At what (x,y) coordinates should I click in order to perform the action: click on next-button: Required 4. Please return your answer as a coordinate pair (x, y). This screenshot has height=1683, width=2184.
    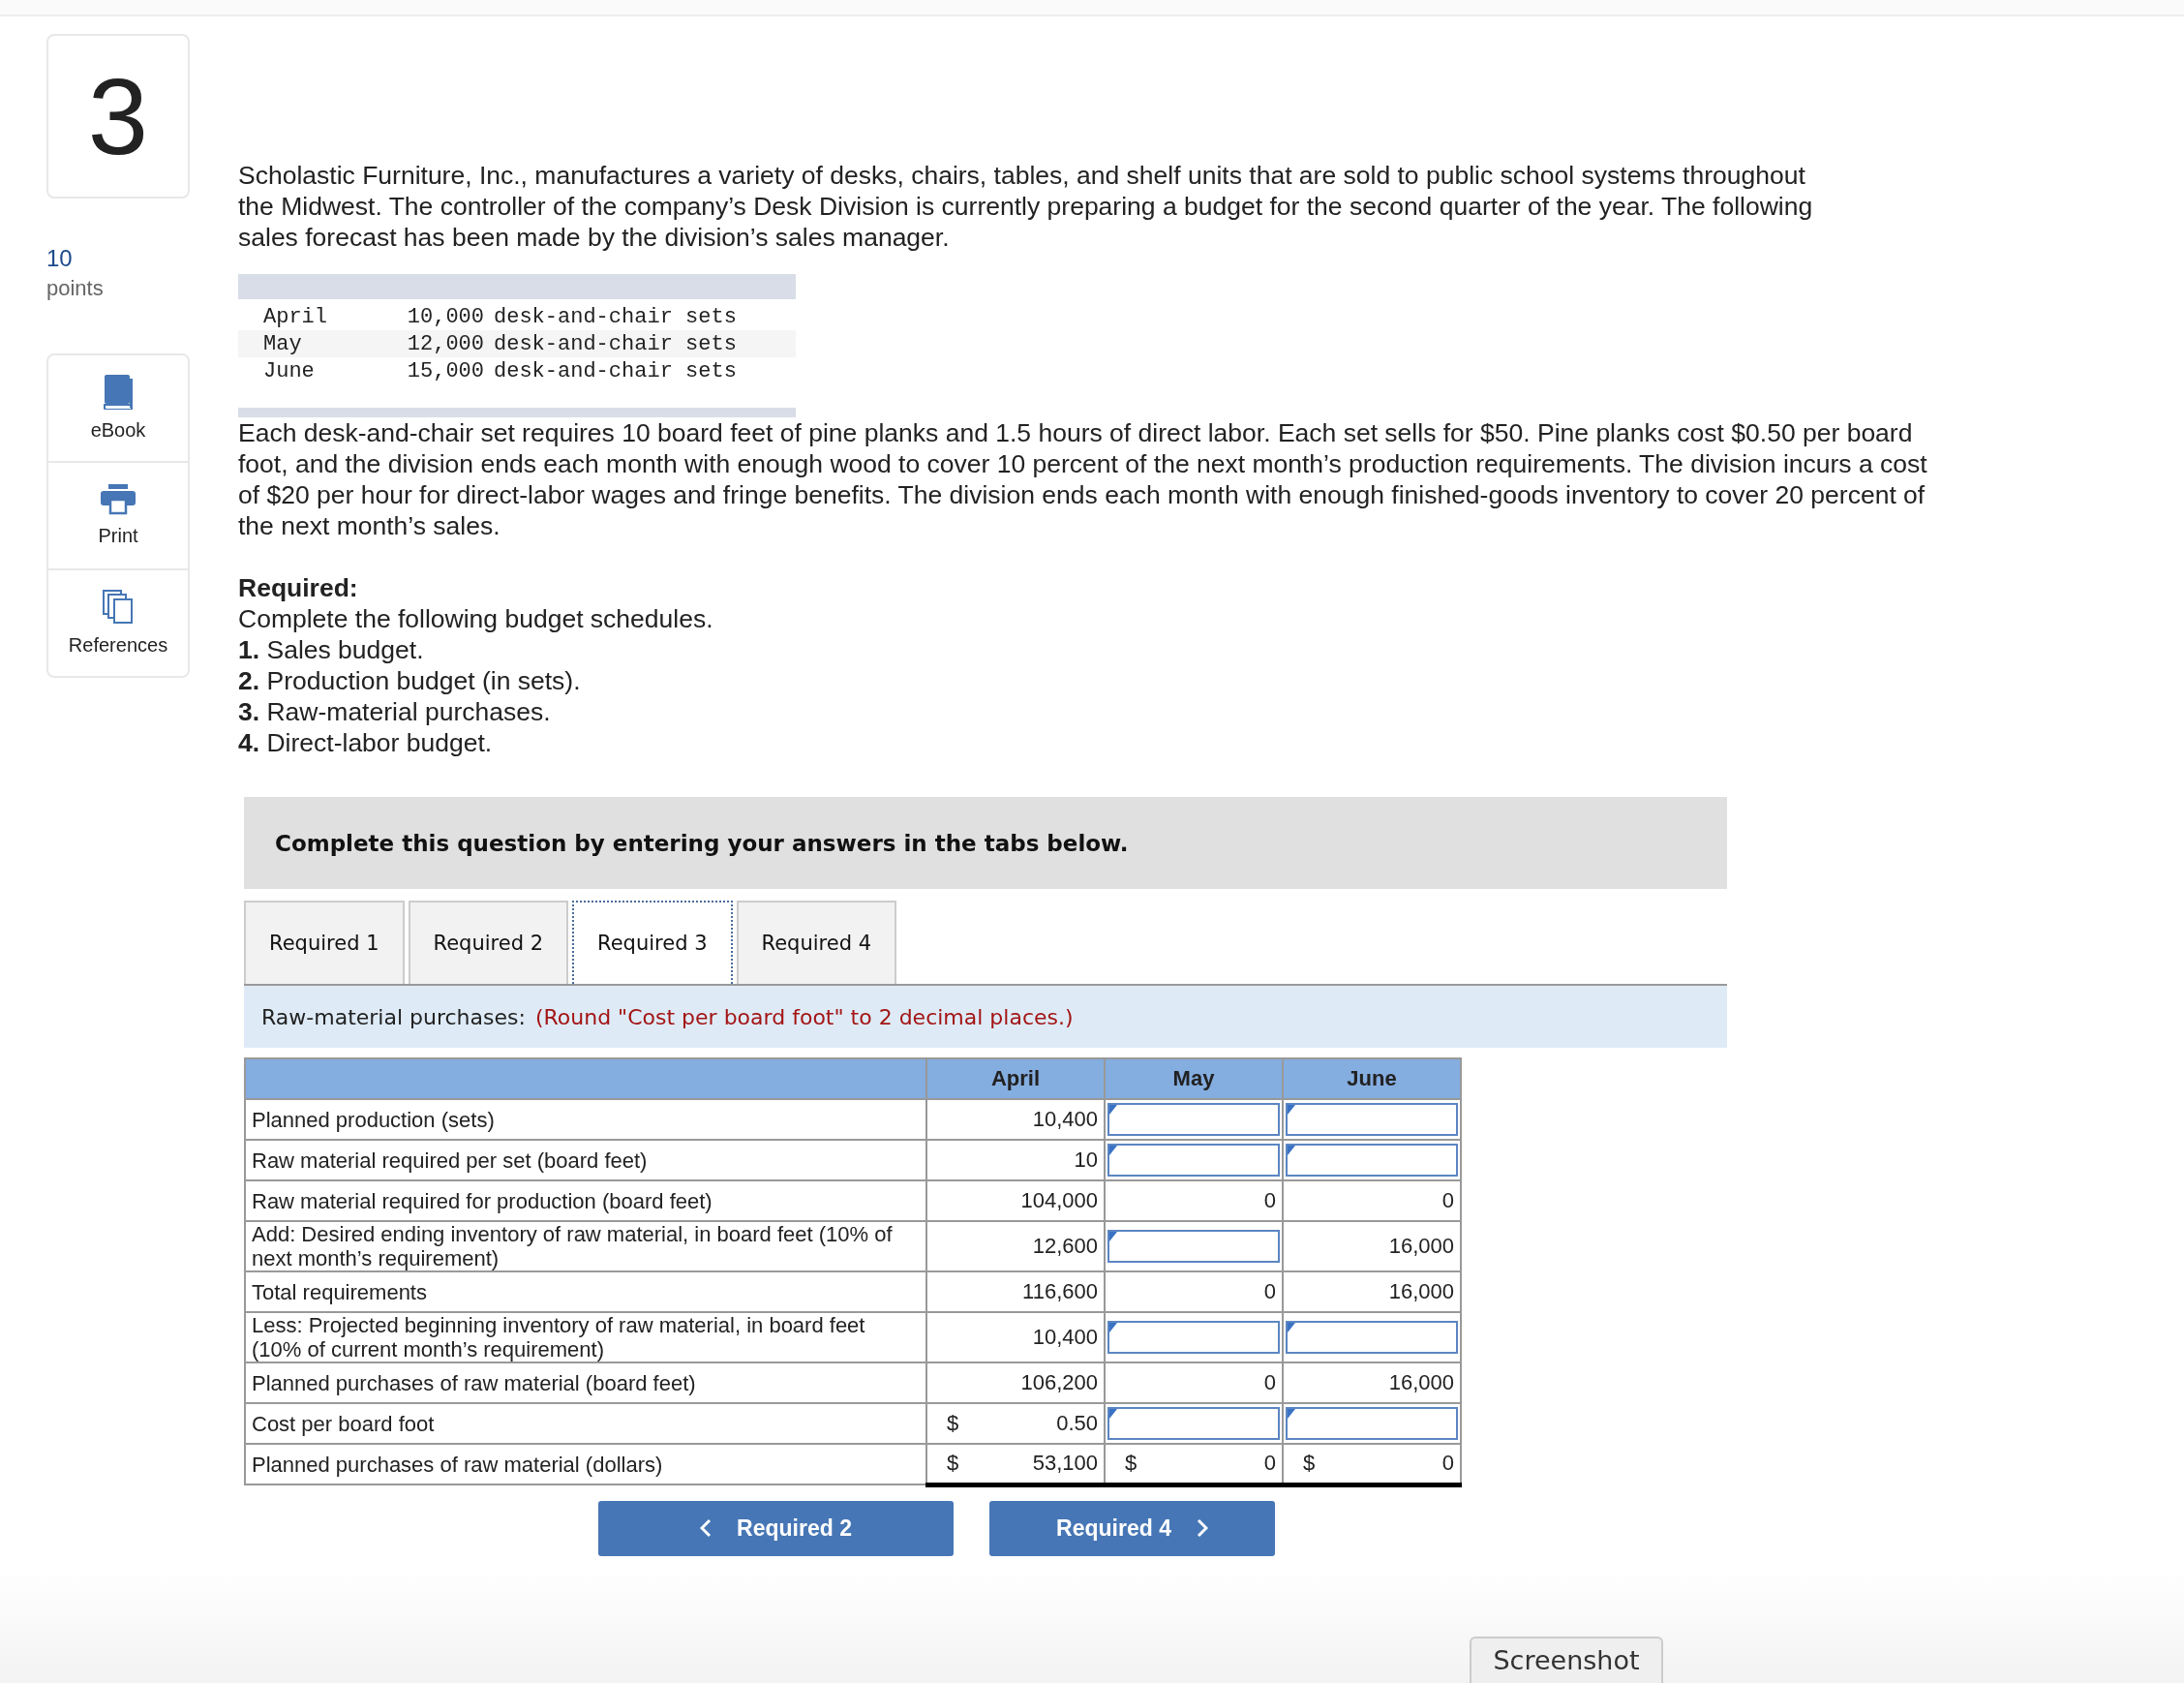
    Looking at the image, I should click on (1132, 1528).